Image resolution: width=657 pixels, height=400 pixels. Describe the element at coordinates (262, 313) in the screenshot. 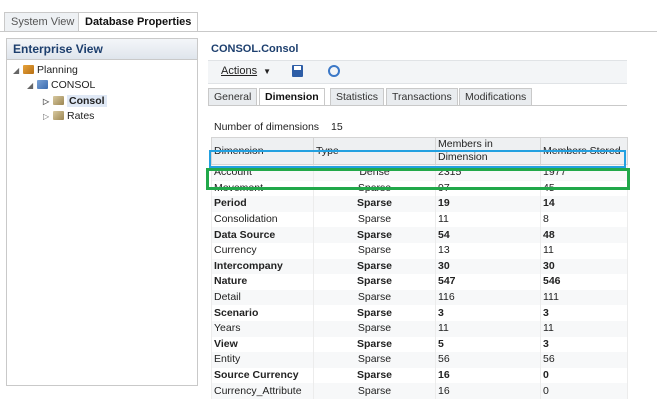

I see `cell-dim: Scenario` at that location.